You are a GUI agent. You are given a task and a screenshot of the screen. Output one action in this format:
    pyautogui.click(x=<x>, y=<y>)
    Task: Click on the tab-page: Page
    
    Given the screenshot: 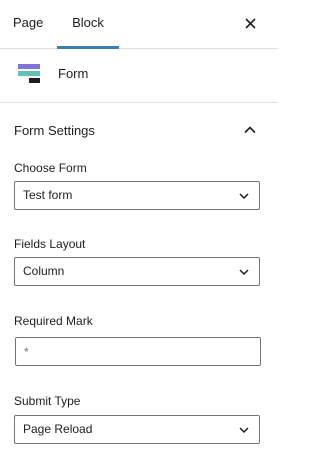 What is the action you would take?
    pyautogui.click(x=30, y=24)
    